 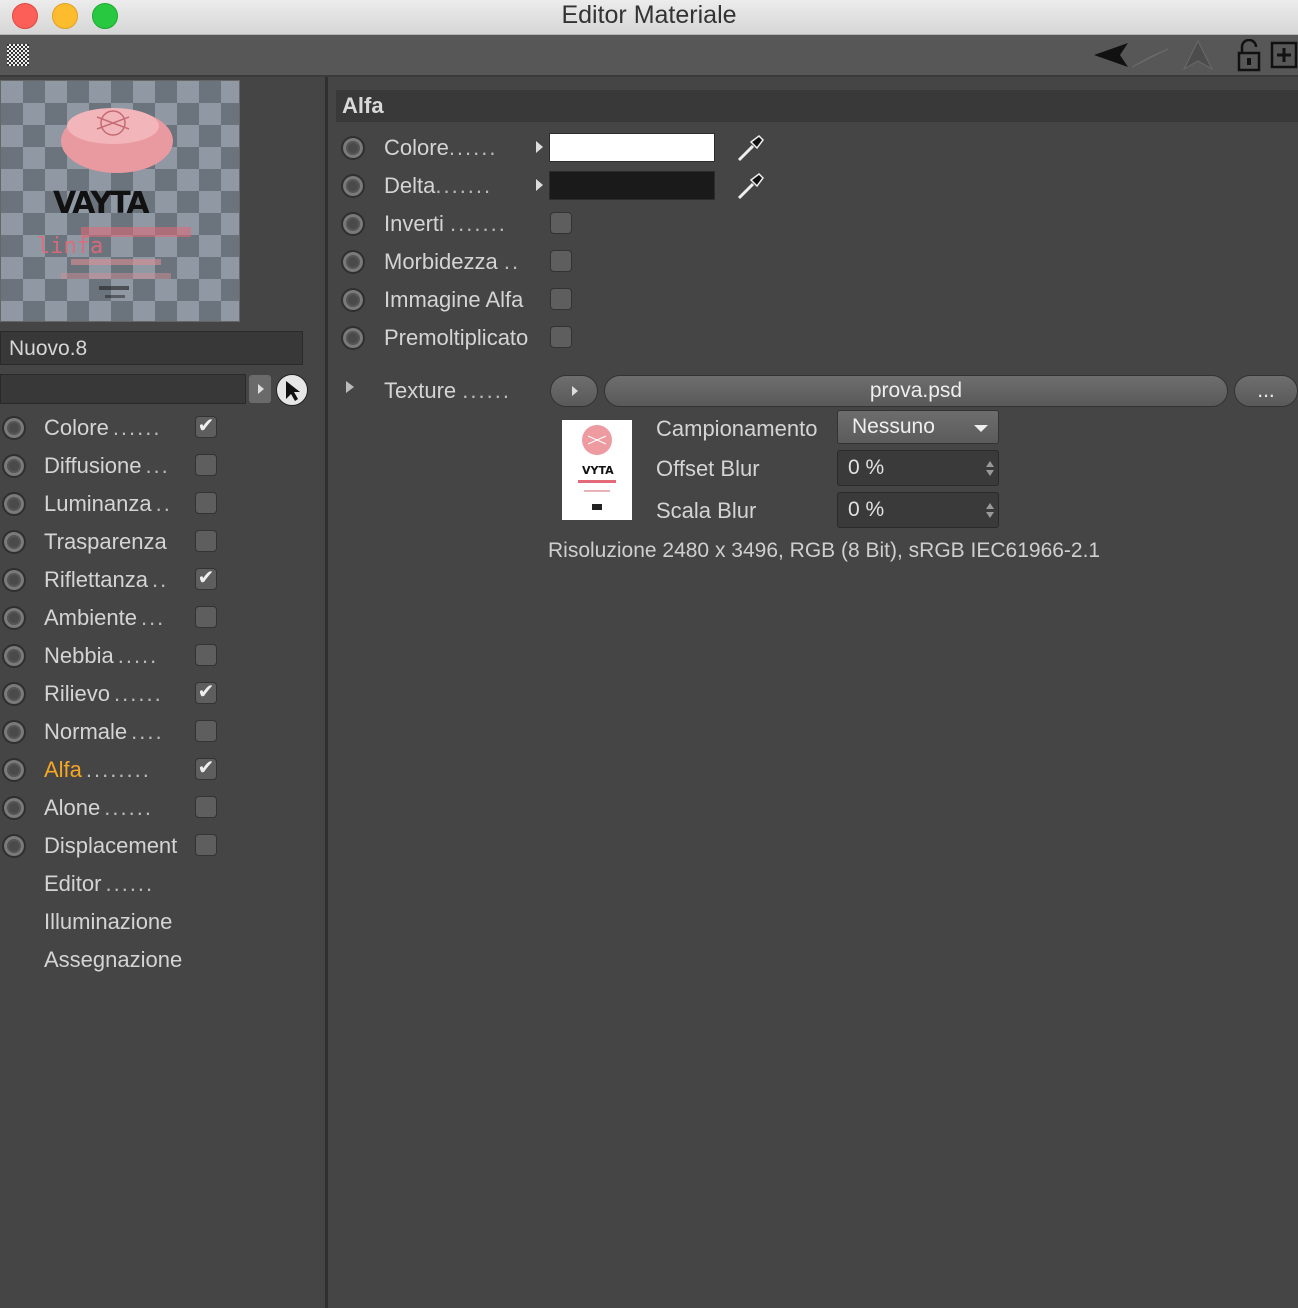 What do you see at coordinates (113, 960) in the screenshot?
I see `channel-label: Assegnazione` at bounding box center [113, 960].